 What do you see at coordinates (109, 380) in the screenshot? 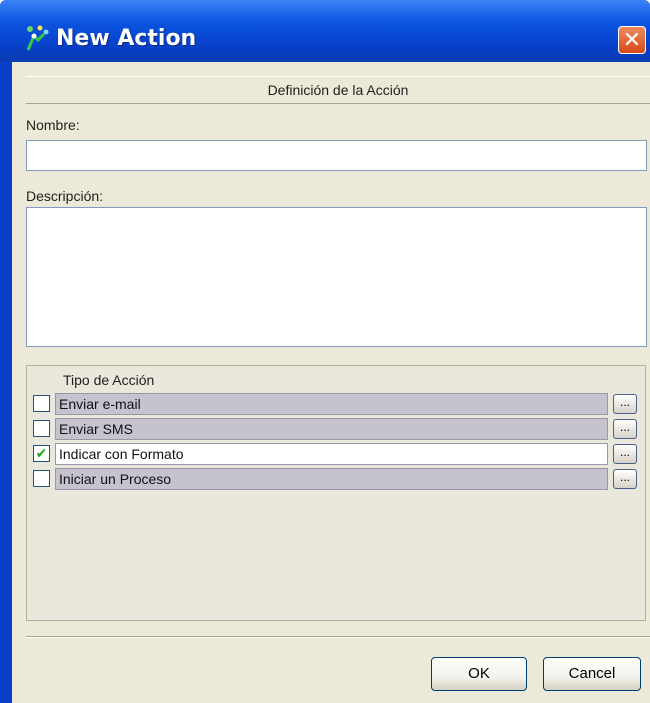
I see `action-type-header: Tipo de Acción` at bounding box center [109, 380].